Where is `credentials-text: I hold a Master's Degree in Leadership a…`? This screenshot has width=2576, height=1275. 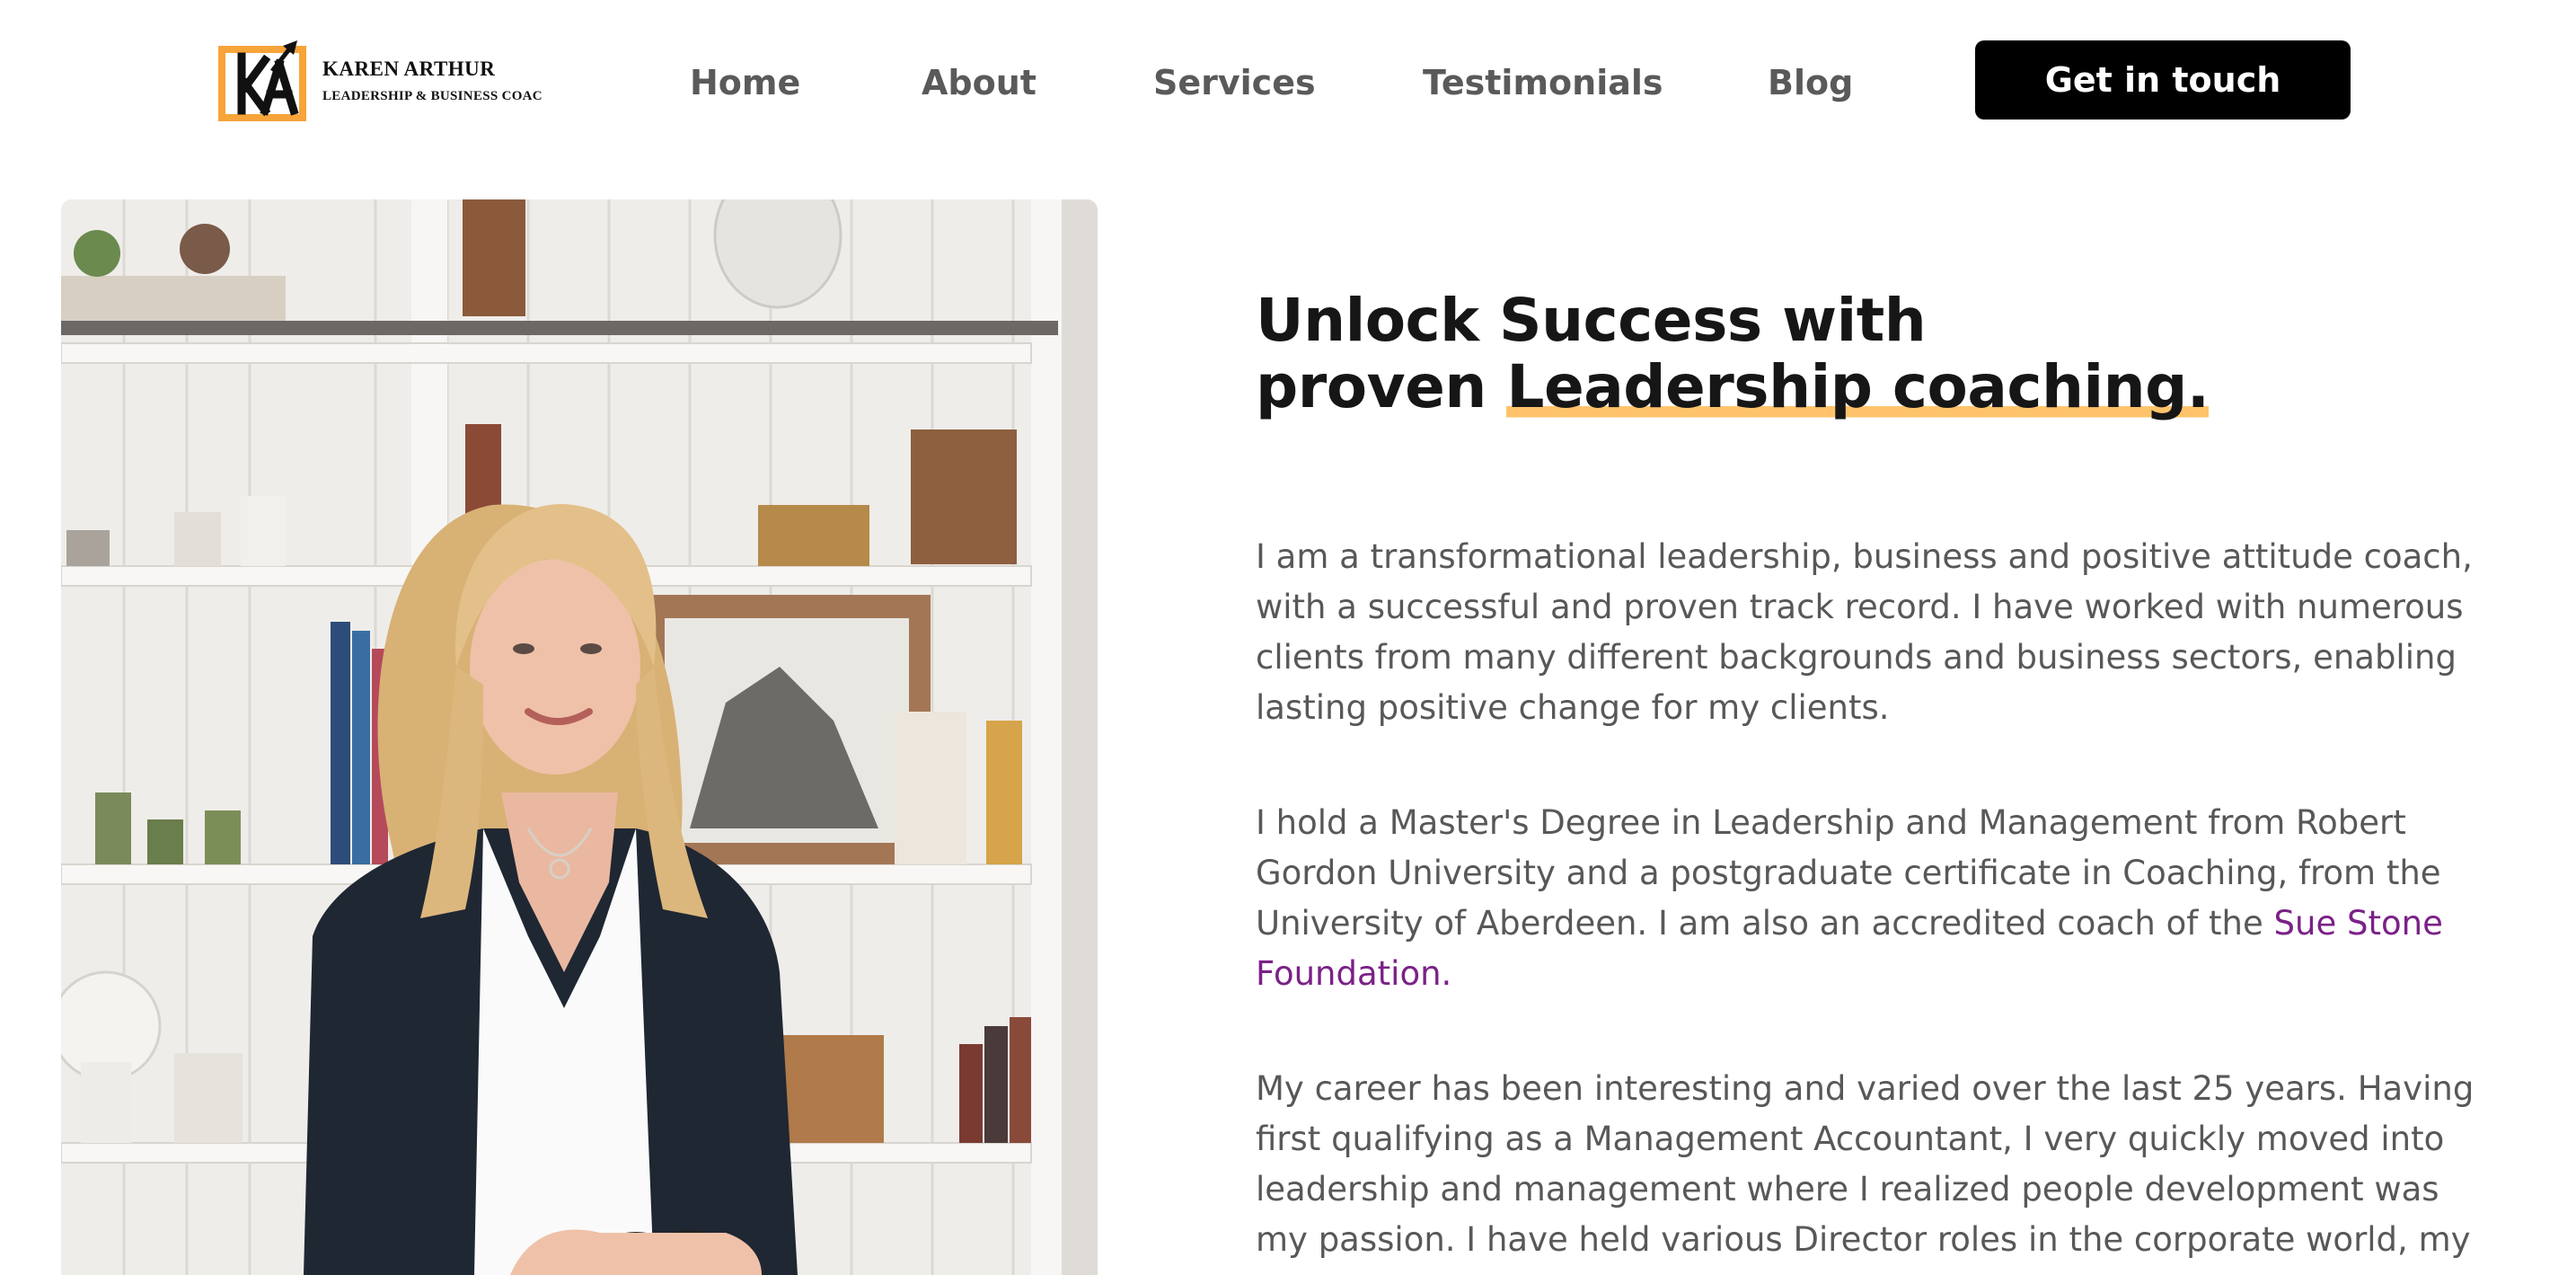 credentials-text: I hold a Master's Degree in Leadership a… is located at coordinates (1848, 873).